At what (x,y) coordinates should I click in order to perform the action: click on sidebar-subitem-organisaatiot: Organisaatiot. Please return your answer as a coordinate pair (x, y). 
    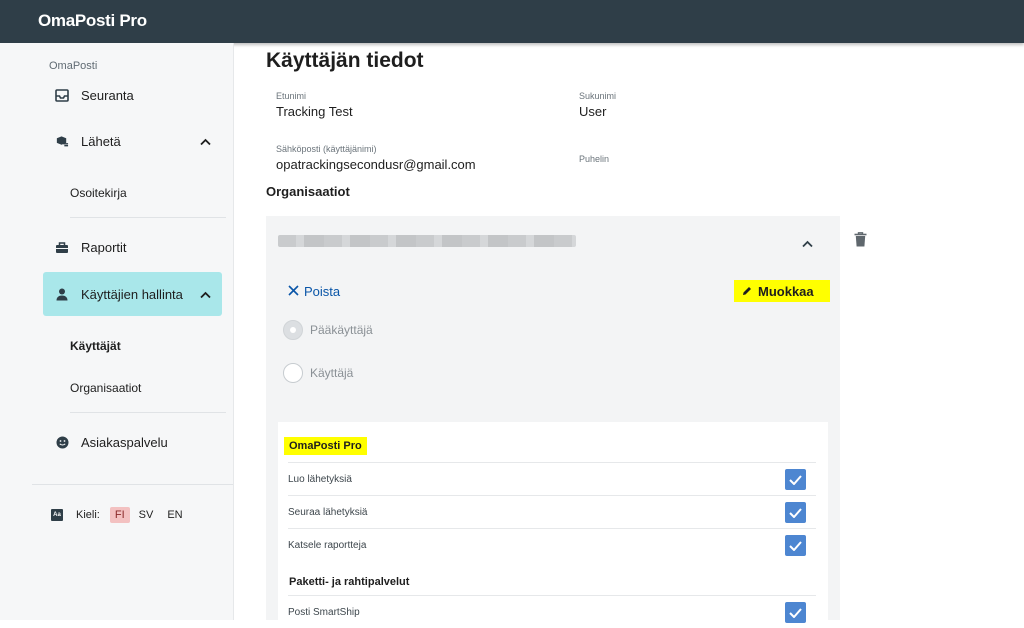
    Looking at the image, I should click on (105, 388).